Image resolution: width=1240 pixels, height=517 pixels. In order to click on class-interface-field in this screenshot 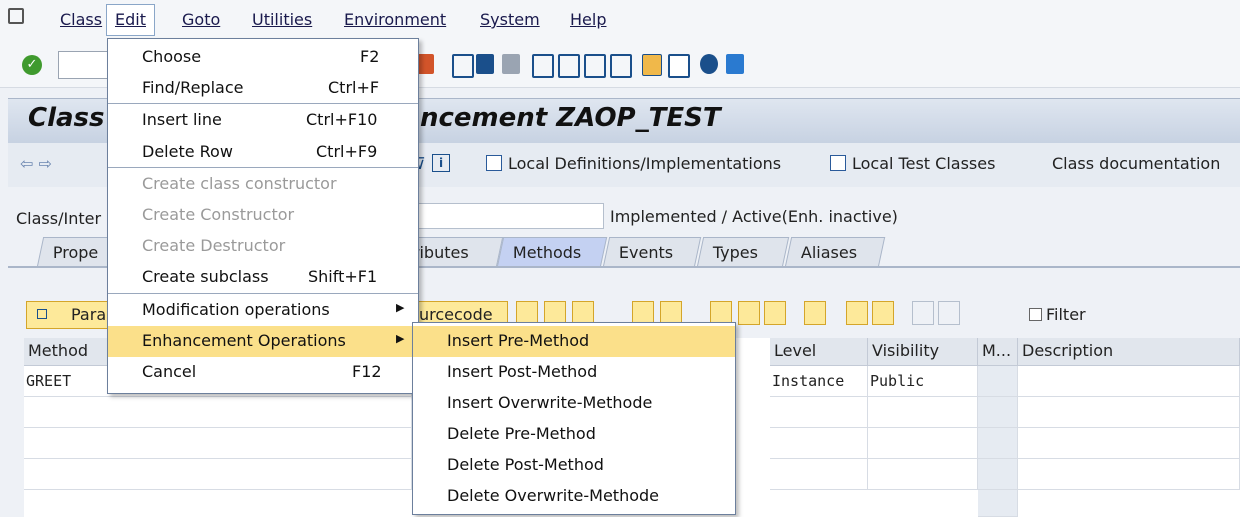, I will do `click(510, 216)`.